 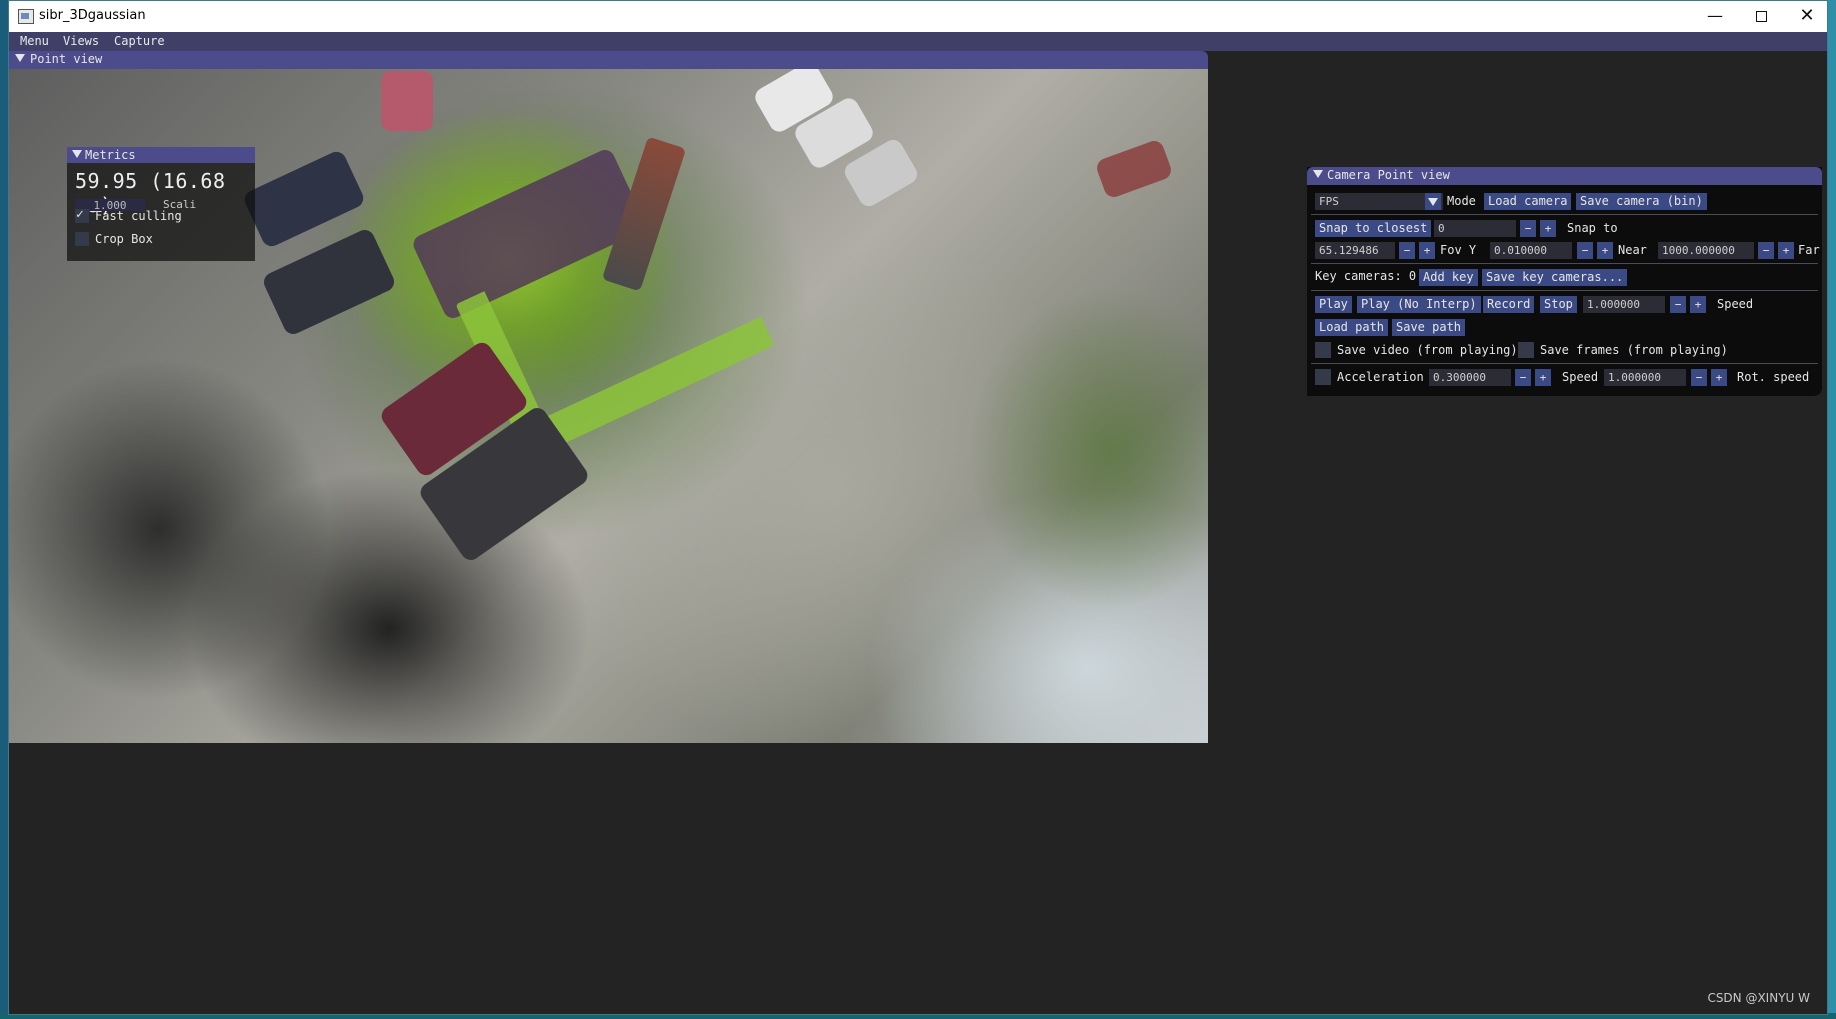 I want to click on title-bar: sibr_3Dgaussian — ✕, so click(x=918, y=16).